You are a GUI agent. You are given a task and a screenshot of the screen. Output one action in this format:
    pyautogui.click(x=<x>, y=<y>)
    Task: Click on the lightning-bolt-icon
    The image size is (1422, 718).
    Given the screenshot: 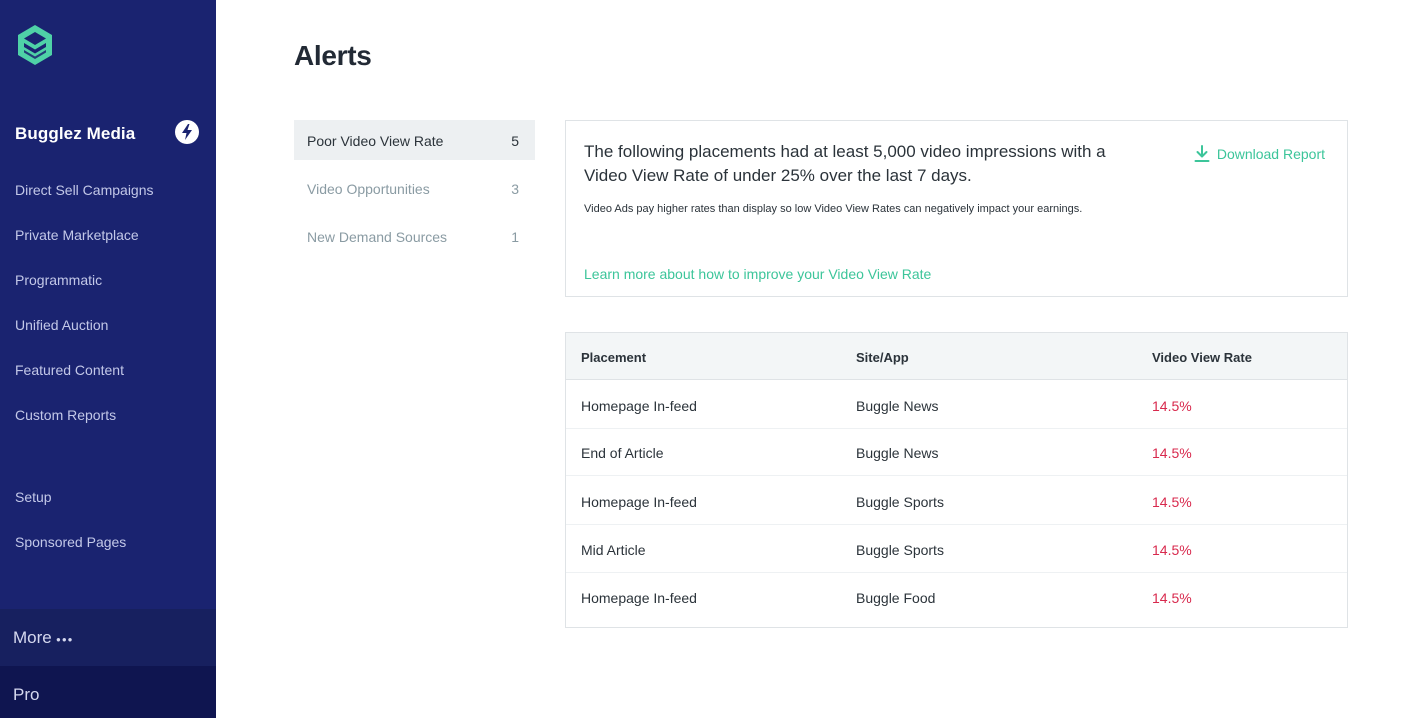 What is the action you would take?
    pyautogui.click(x=187, y=132)
    